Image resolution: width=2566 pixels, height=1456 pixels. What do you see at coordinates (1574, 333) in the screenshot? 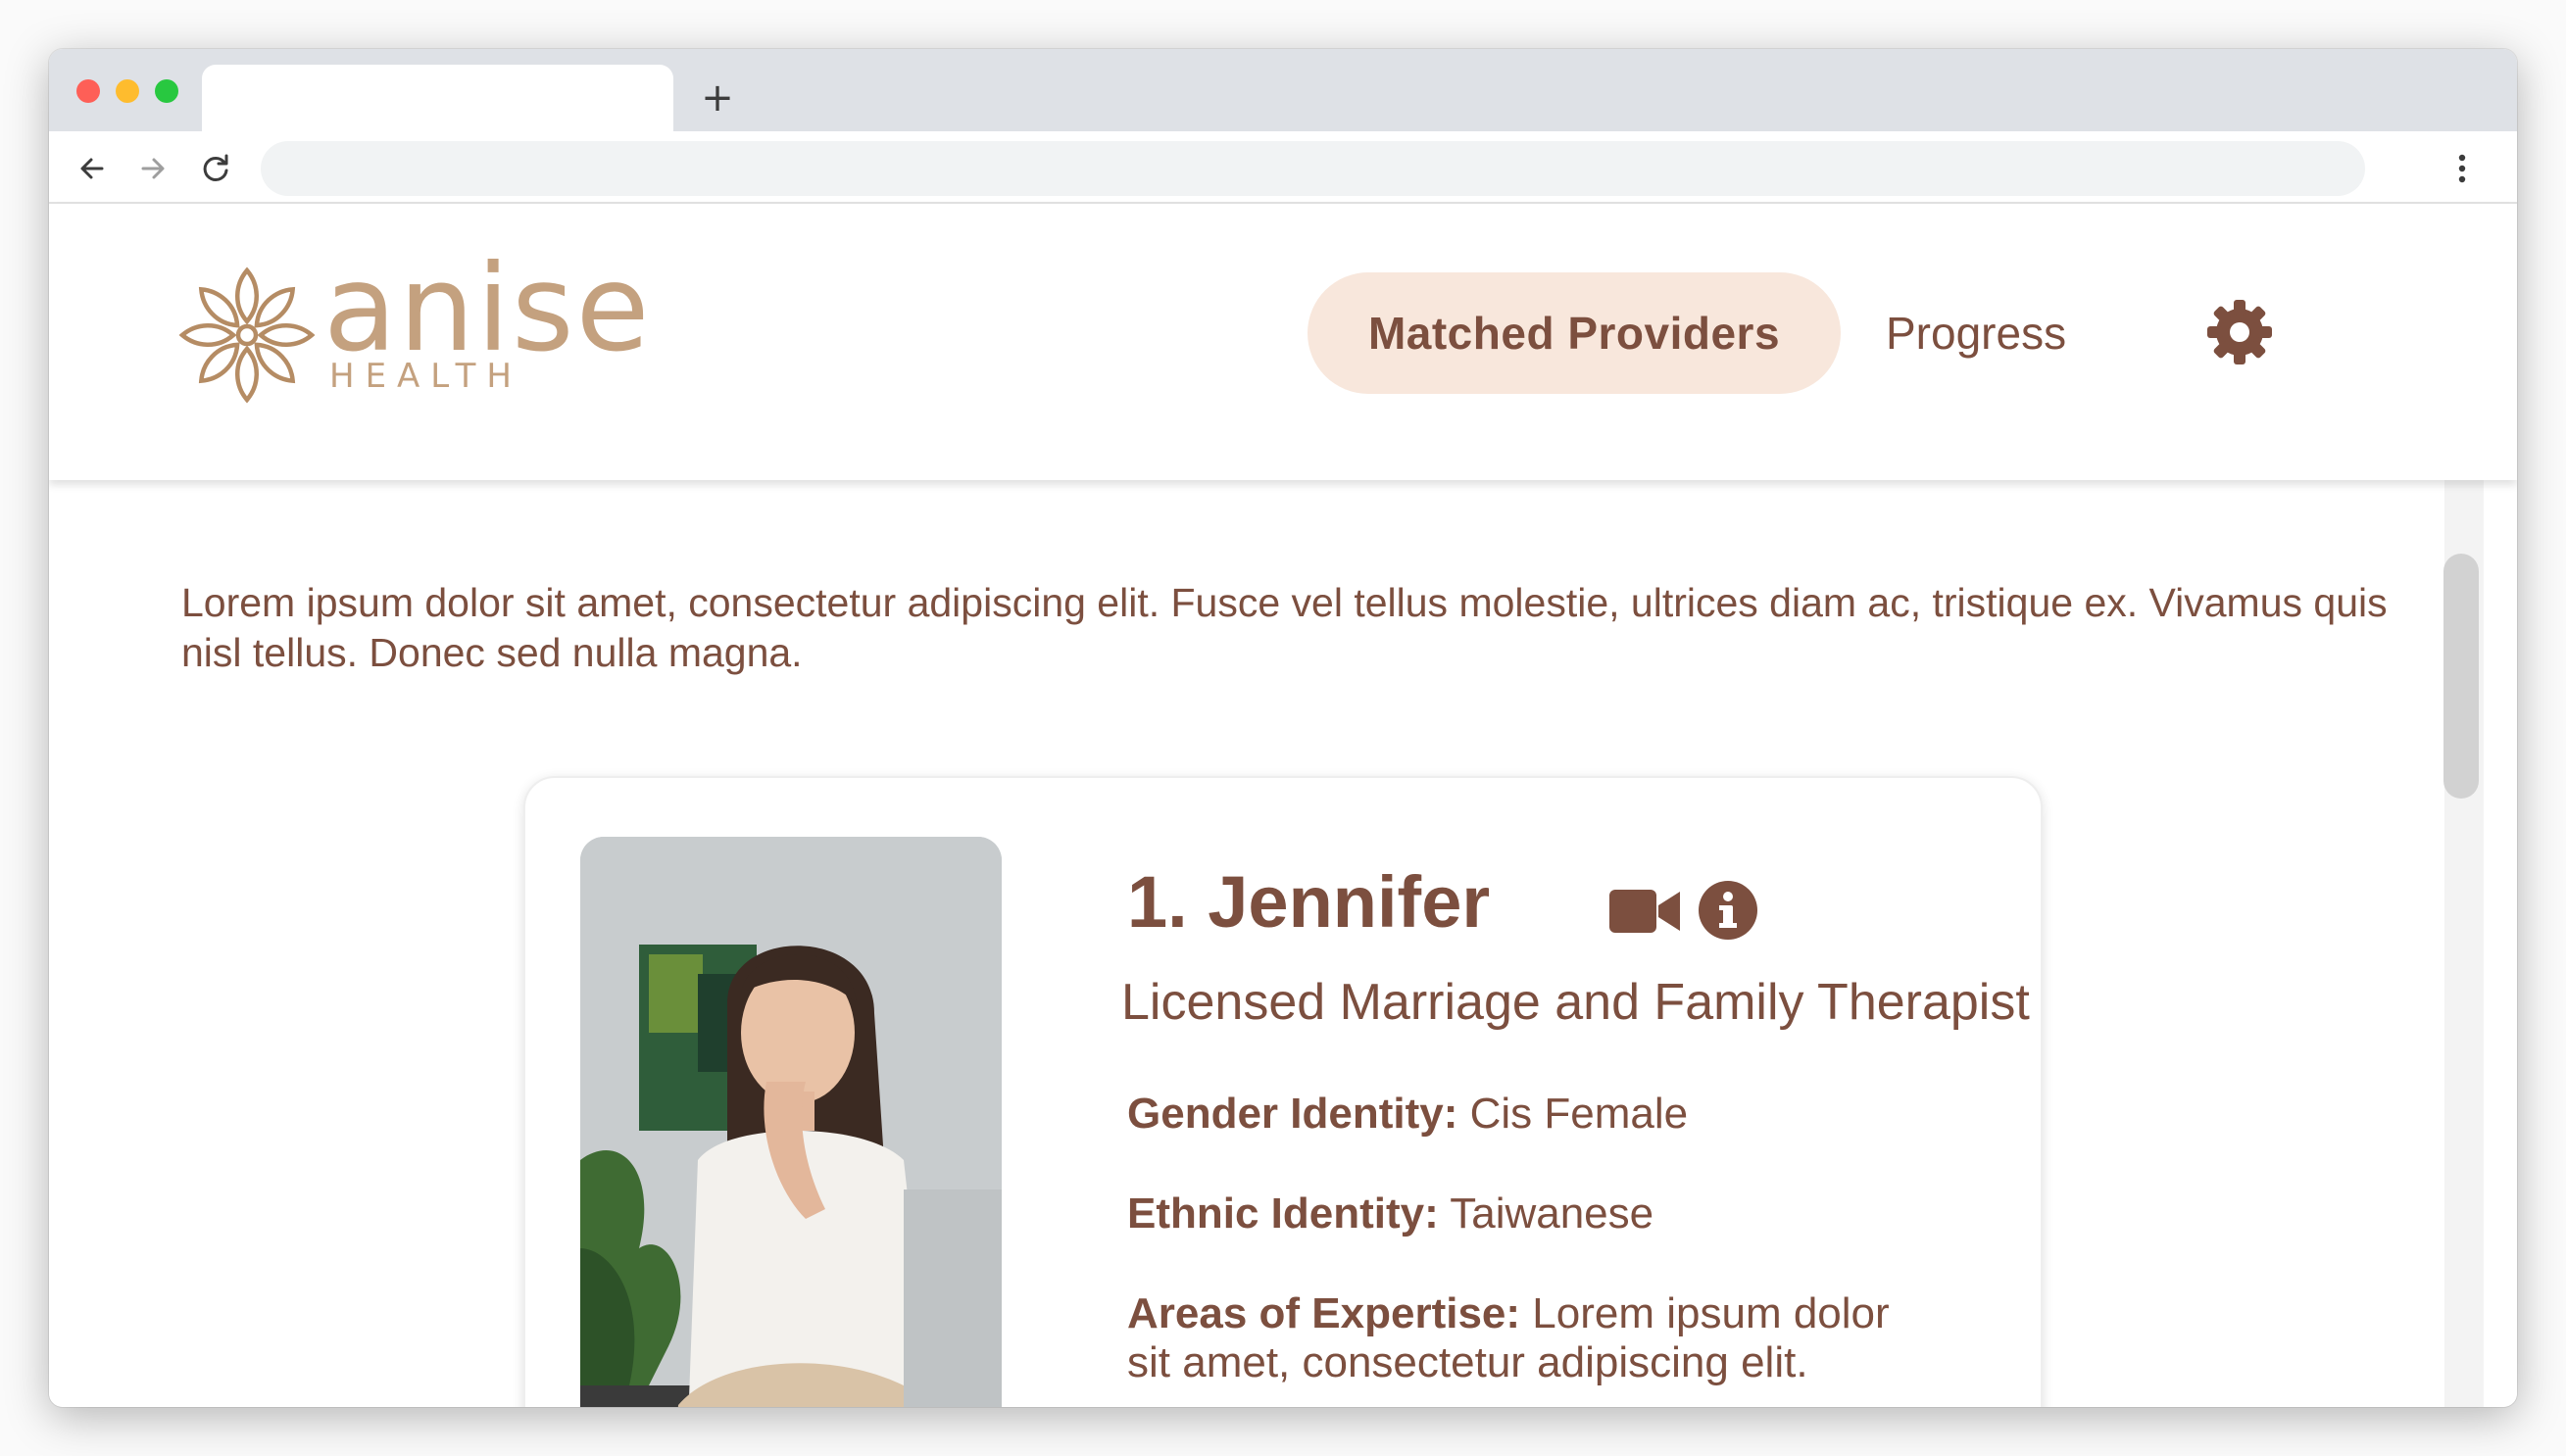
I see `nav-matched-providers: Matched Providers` at bounding box center [1574, 333].